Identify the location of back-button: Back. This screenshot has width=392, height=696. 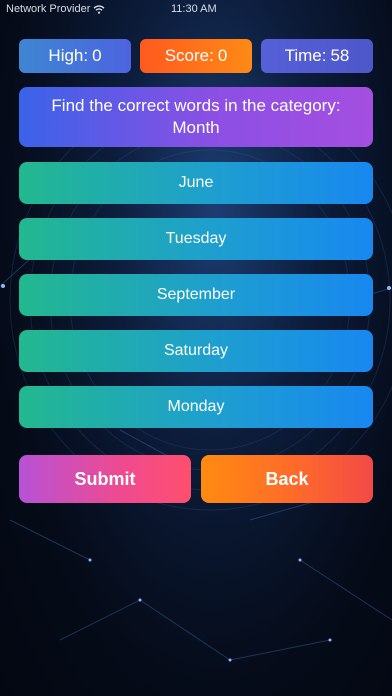
(287, 479).